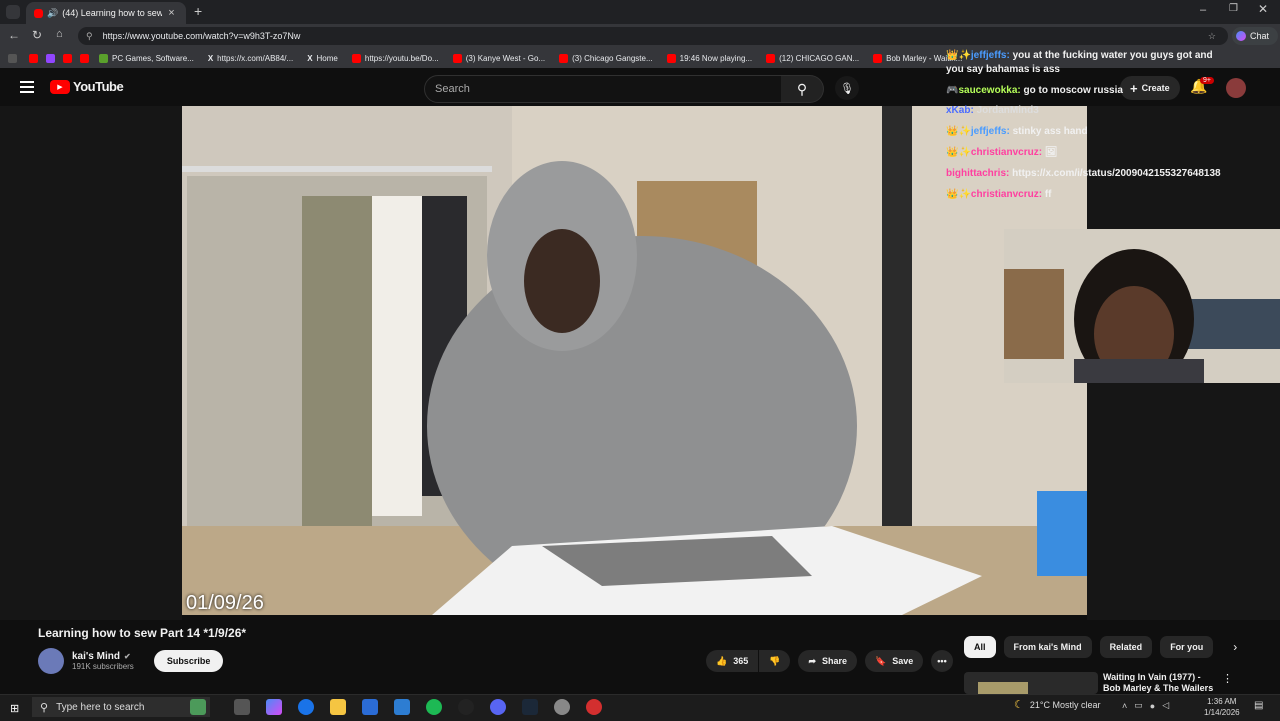 The width and height of the screenshot is (1280, 721). Describe the element at coordinates (1222, 707) in the screenshot. I see `clock: 1:36 AM 1/14/2026` at that location.